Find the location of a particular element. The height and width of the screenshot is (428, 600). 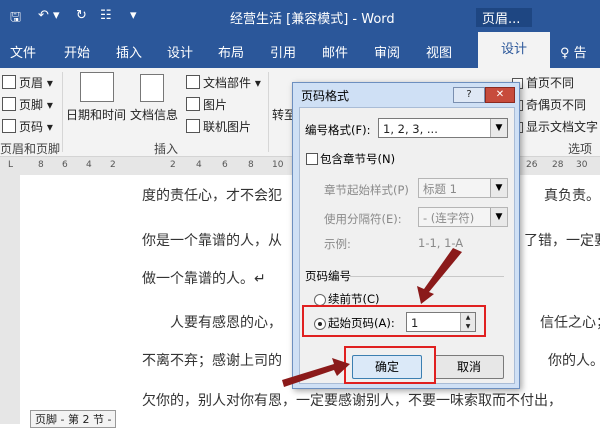

annotation-arrows is located at coordinates (372, 317).